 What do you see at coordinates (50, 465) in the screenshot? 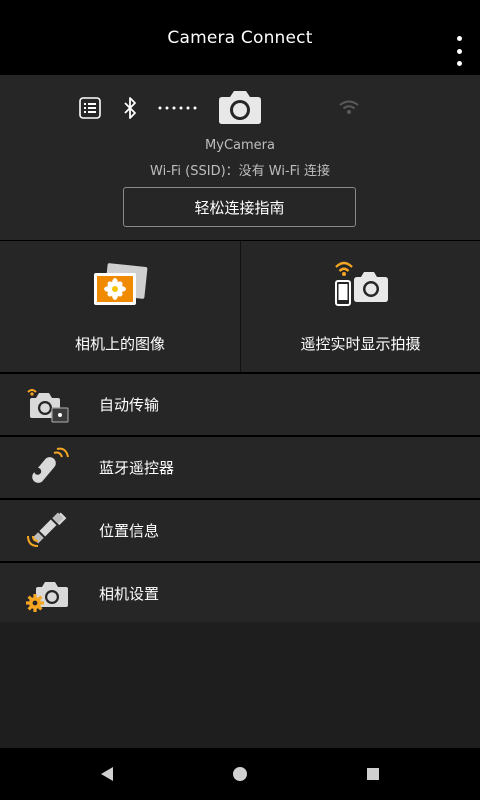
I see `bluetooth-remote-icon` at bounding box center [50, 465].